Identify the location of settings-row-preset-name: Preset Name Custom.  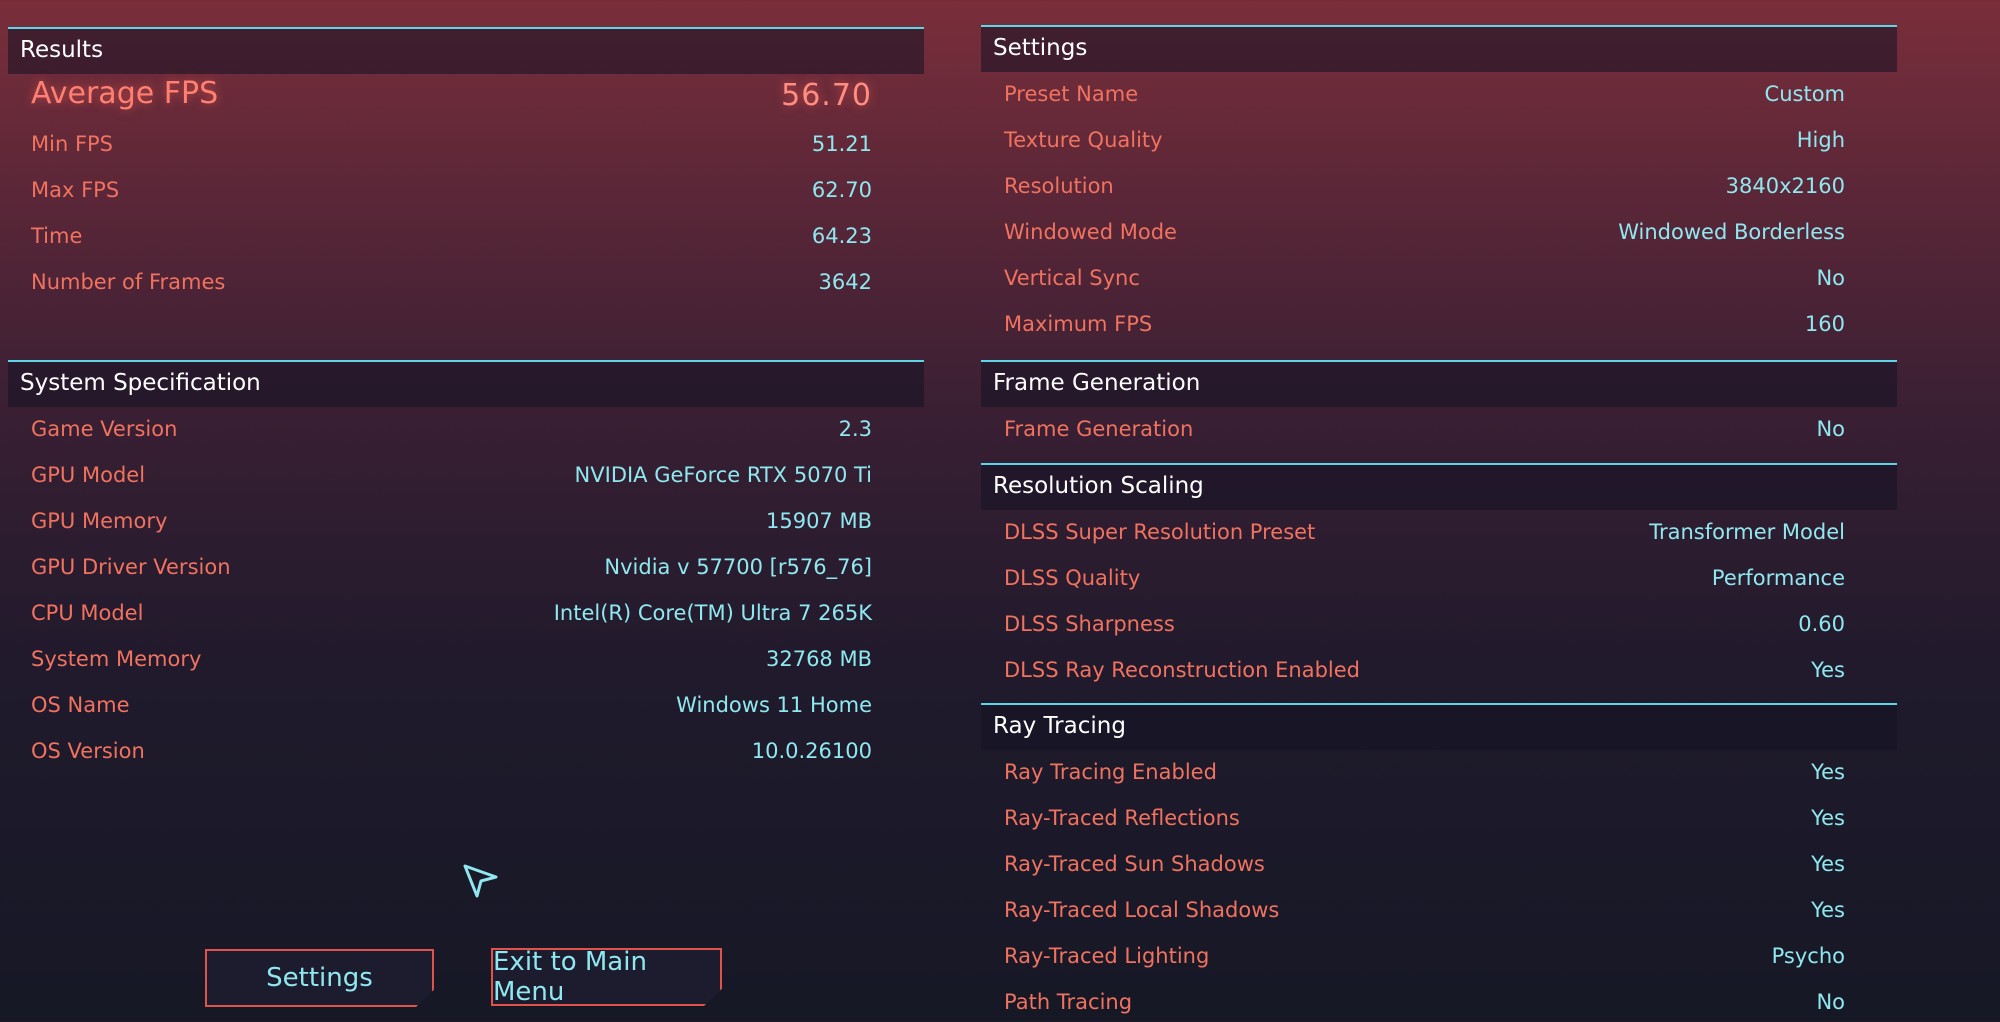
(1439, 95).